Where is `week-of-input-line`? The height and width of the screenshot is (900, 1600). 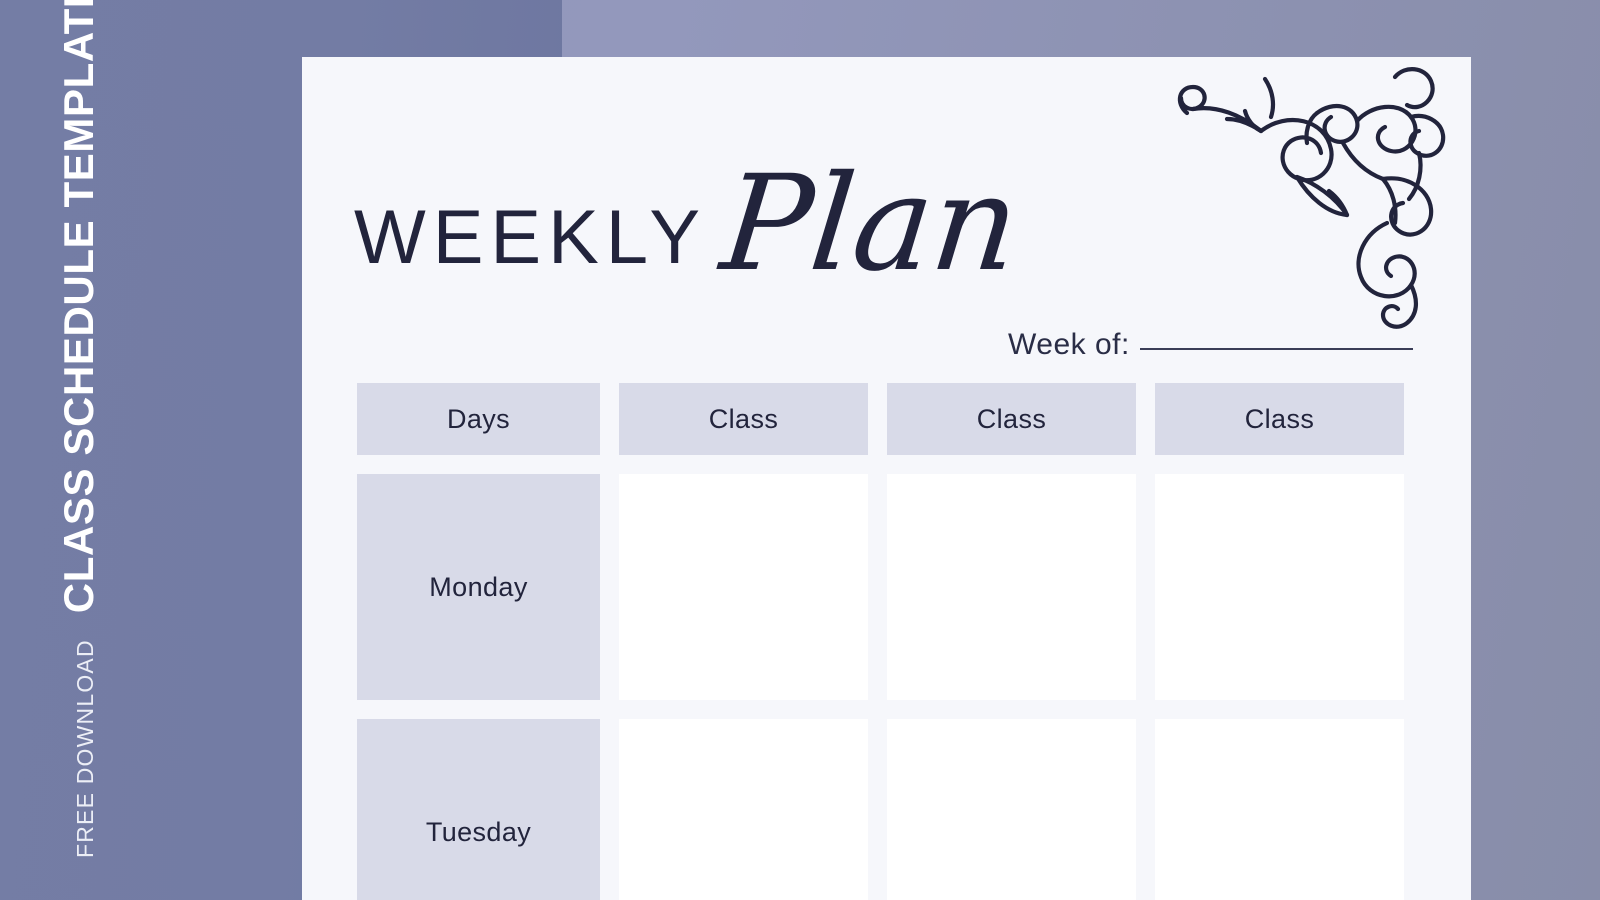 week-of-input-line is located at coordinates (1276, 349).